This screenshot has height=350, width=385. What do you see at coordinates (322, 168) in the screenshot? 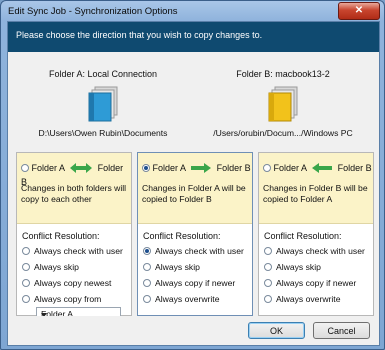
I see `left-arrow-icon` at bounding box center [322, 168].